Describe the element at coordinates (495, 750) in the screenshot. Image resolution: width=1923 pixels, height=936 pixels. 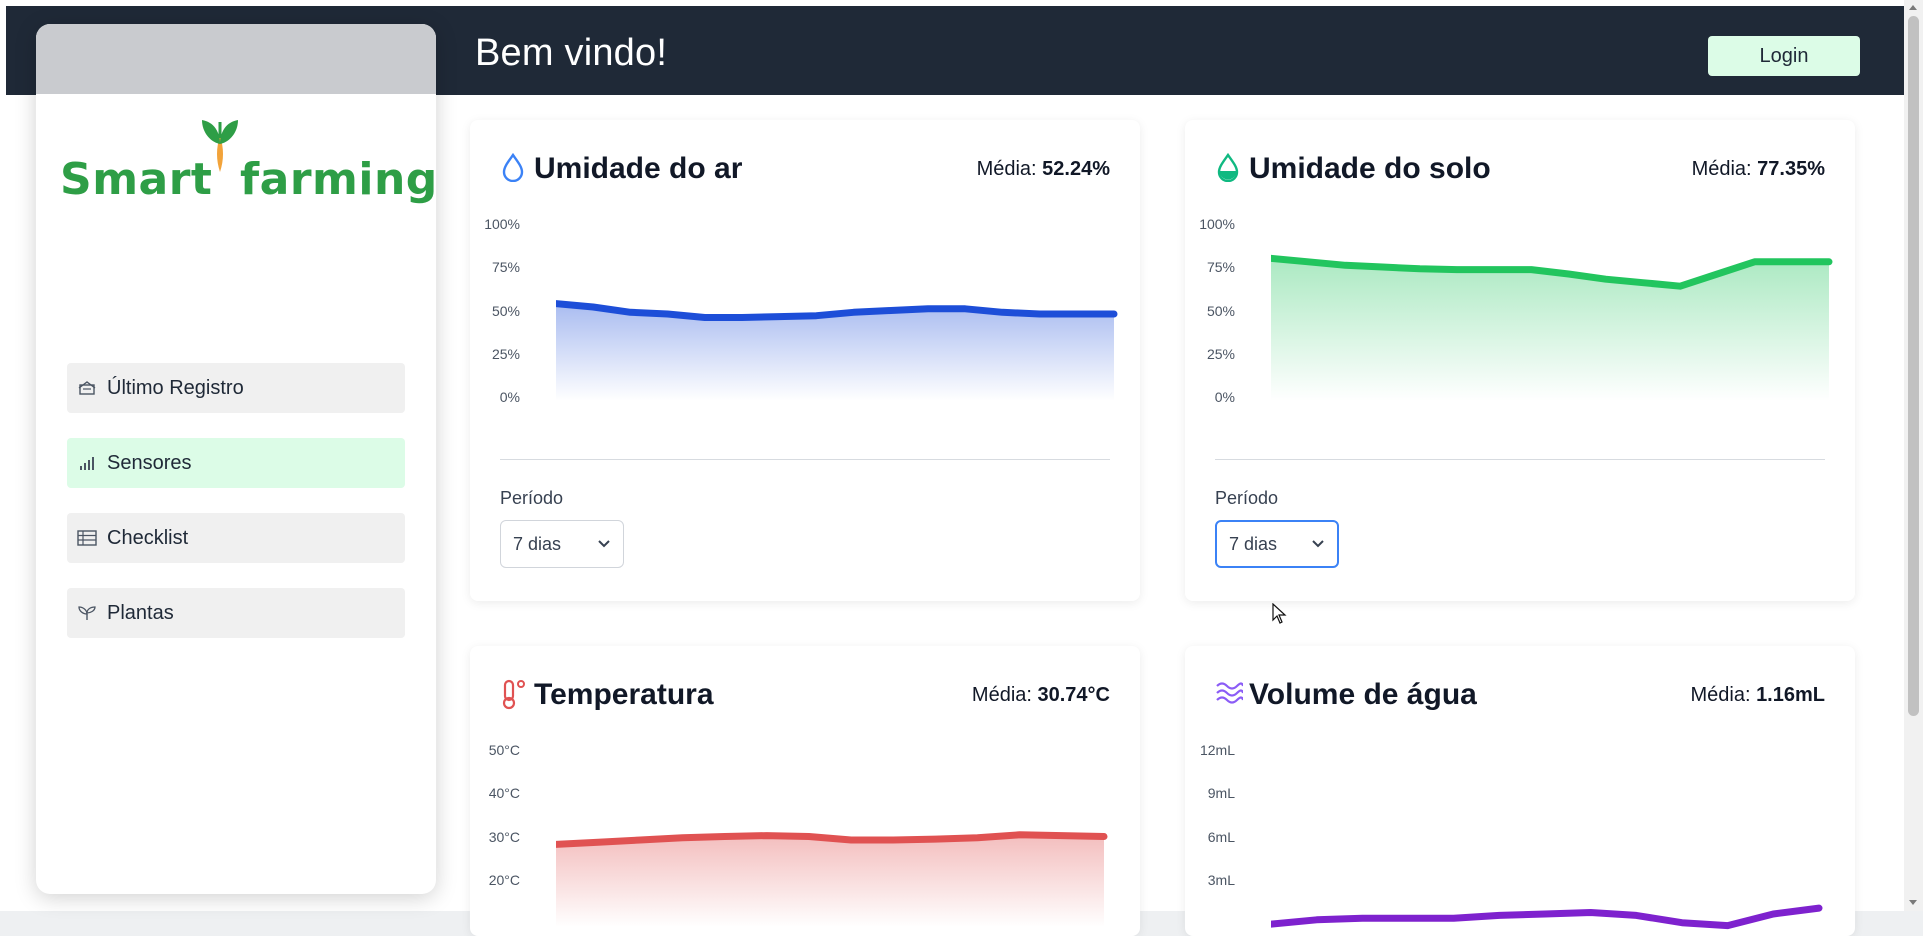
I see `y-tick-label: 50°C` at that location.